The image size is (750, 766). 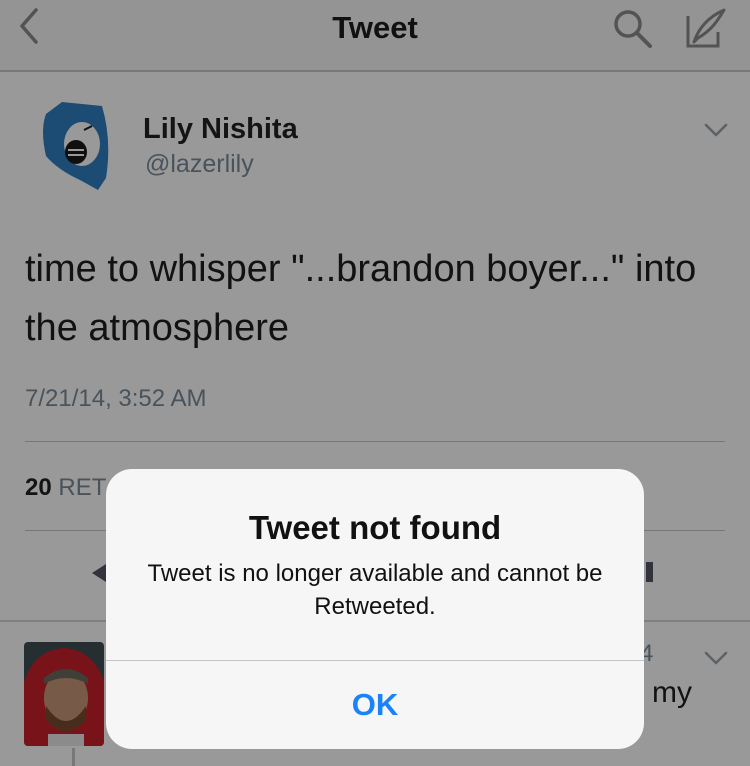 What do you see at coordinates (375, 527) in the screenshot?
I see `alert-title: Tweet not found` at bounding box center [375, 527].